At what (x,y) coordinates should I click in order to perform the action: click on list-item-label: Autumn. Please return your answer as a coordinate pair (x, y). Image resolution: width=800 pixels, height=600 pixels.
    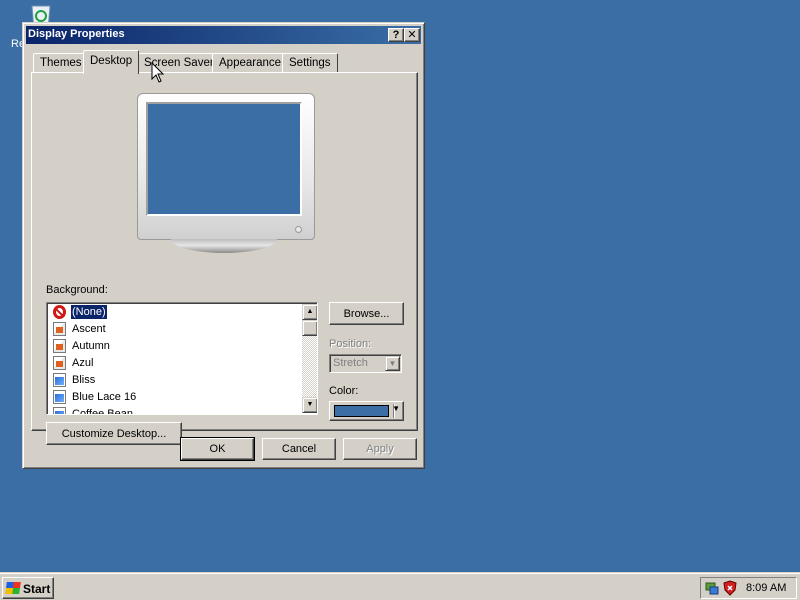
    Looking at the image, I should click on (91, 346).